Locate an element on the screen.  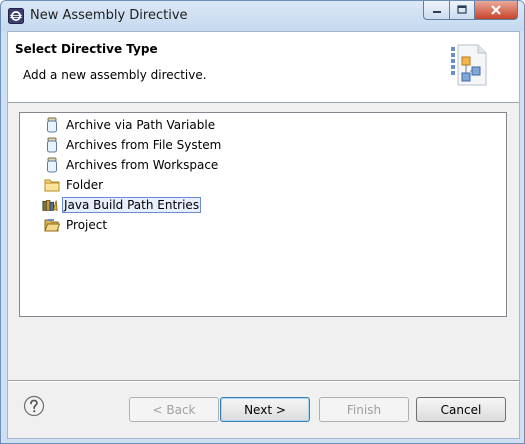
wizard-banner-icon is located at coordinates (469, 65).